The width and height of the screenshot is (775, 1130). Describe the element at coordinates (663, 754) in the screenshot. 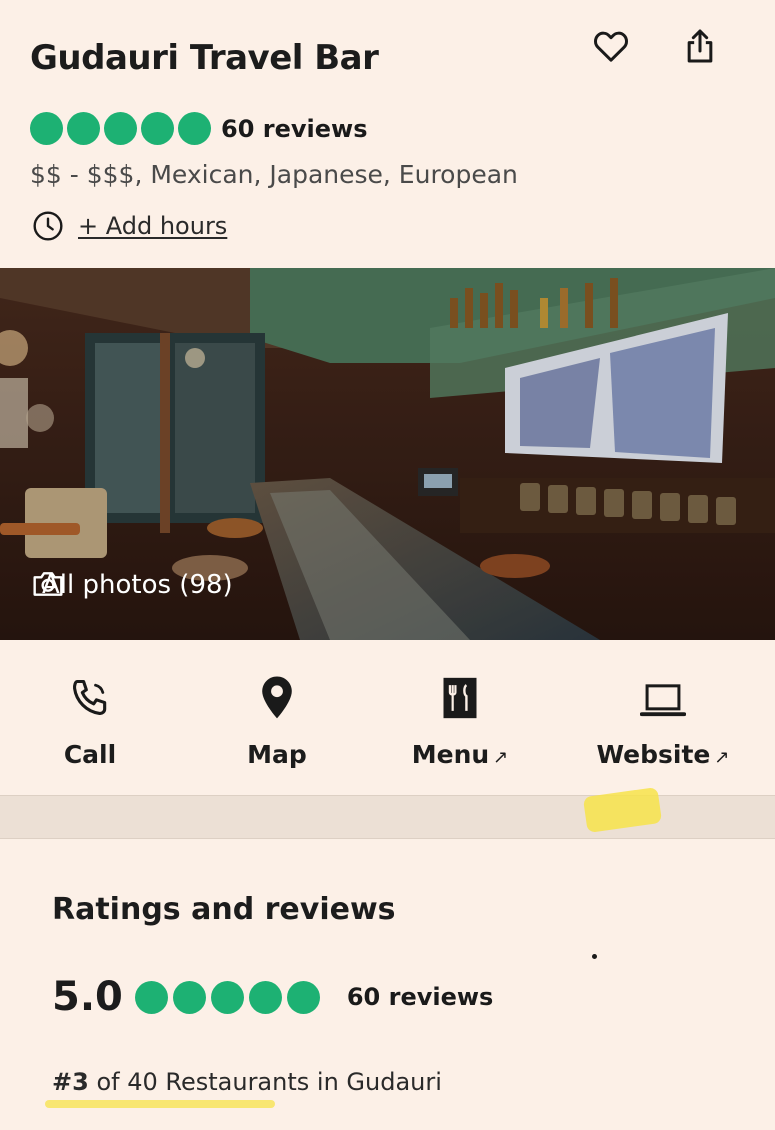

I see `website-label: Website ↗` at that location.